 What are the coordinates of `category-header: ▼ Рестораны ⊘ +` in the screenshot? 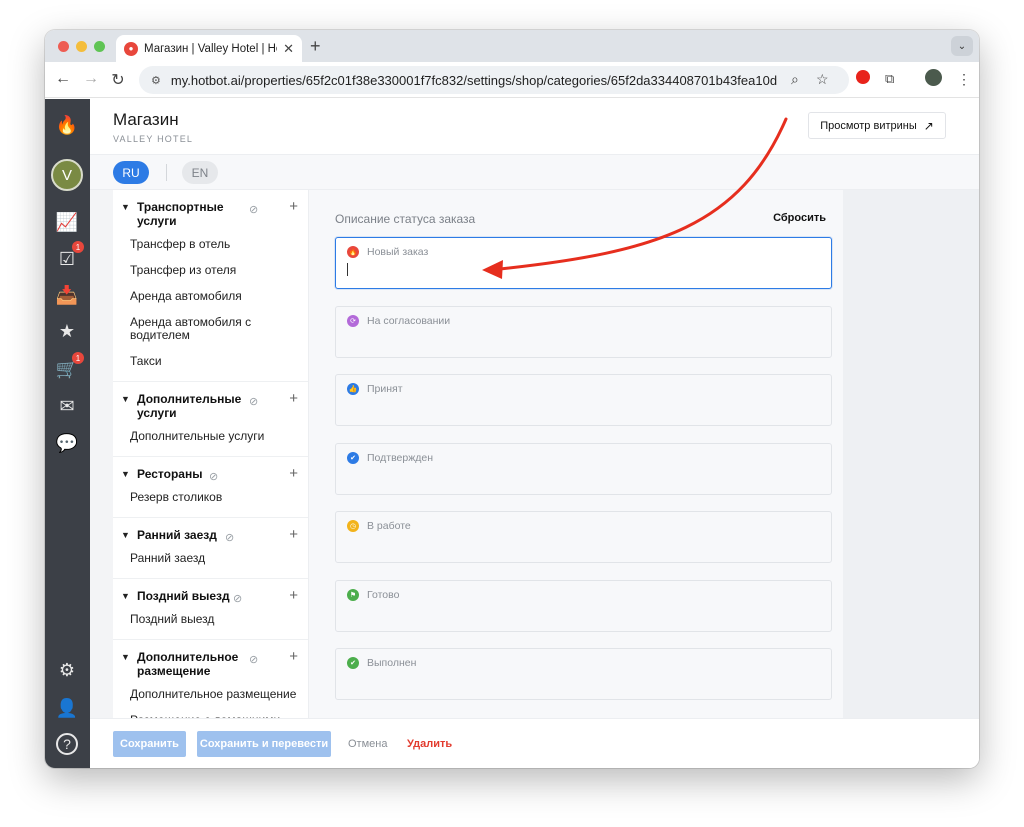 It's located at (210, 471).